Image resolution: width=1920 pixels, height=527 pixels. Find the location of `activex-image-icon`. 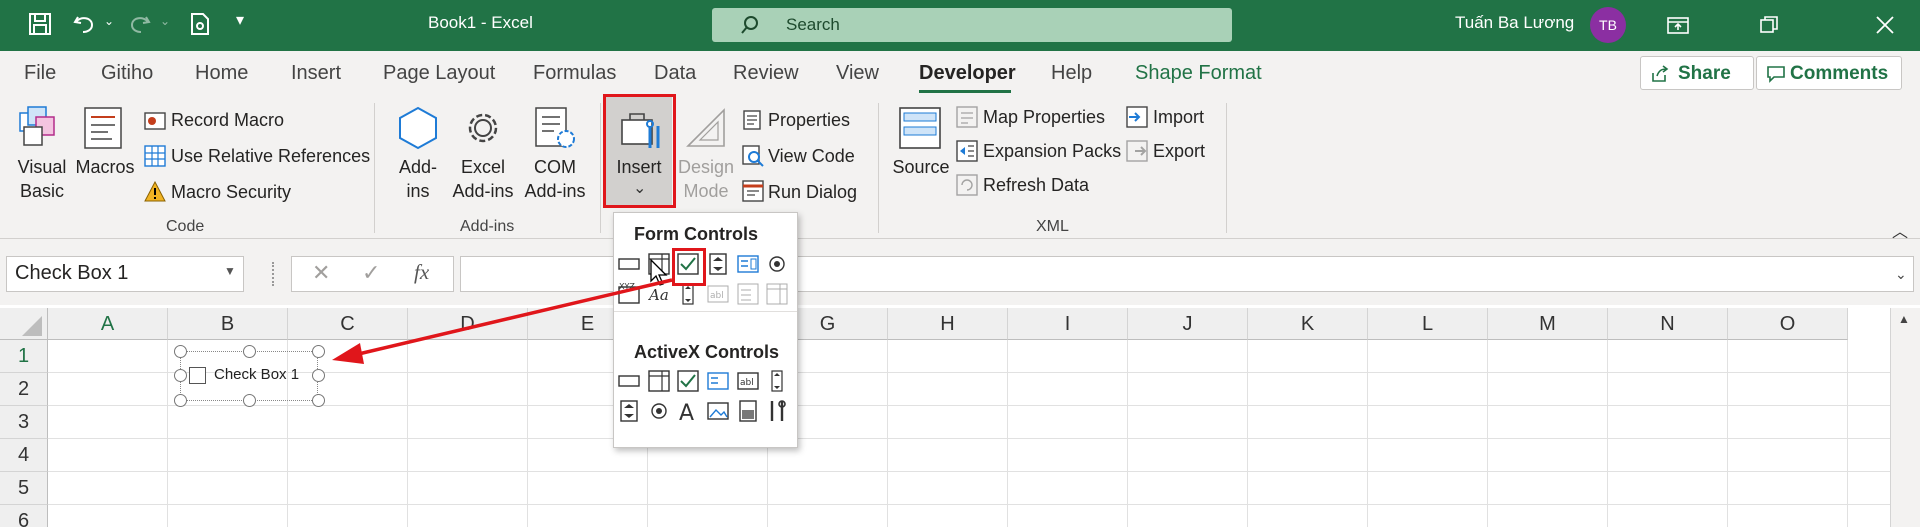

activex-image-icon is located at coordinates (718, 411).